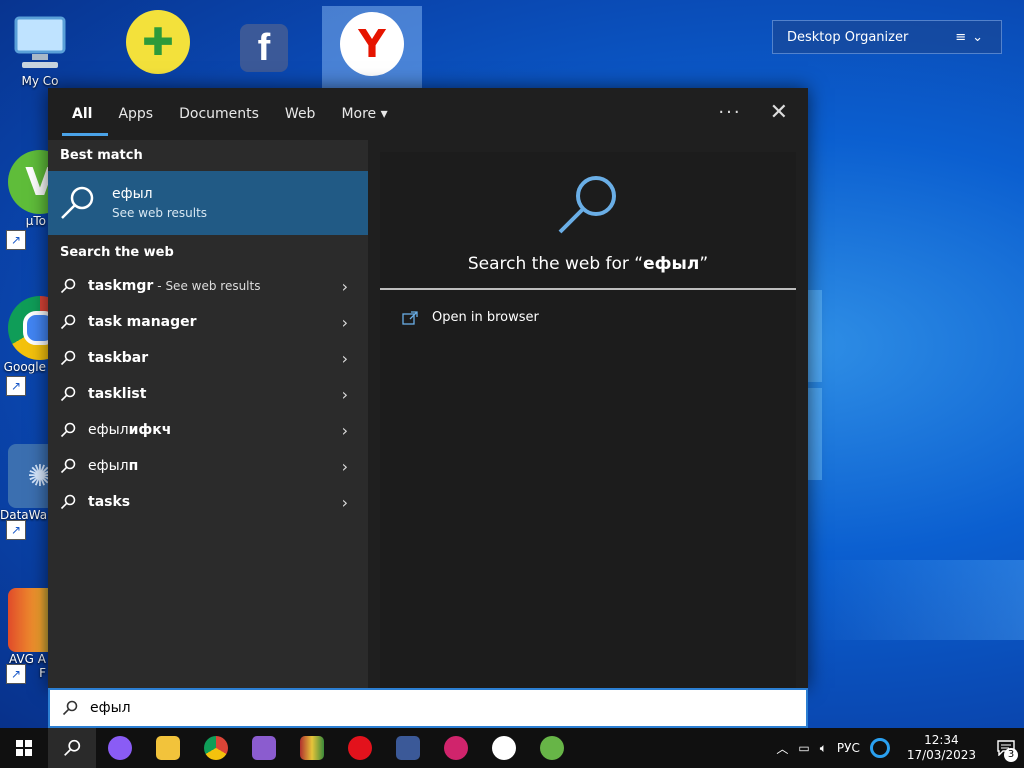 Image resolution: width=1024 pixels, height=768 pixels. What do you see at coordinates (359, 114) in the screenshot?
I see `tab-more-label: More` at bounding box center [359, 114].